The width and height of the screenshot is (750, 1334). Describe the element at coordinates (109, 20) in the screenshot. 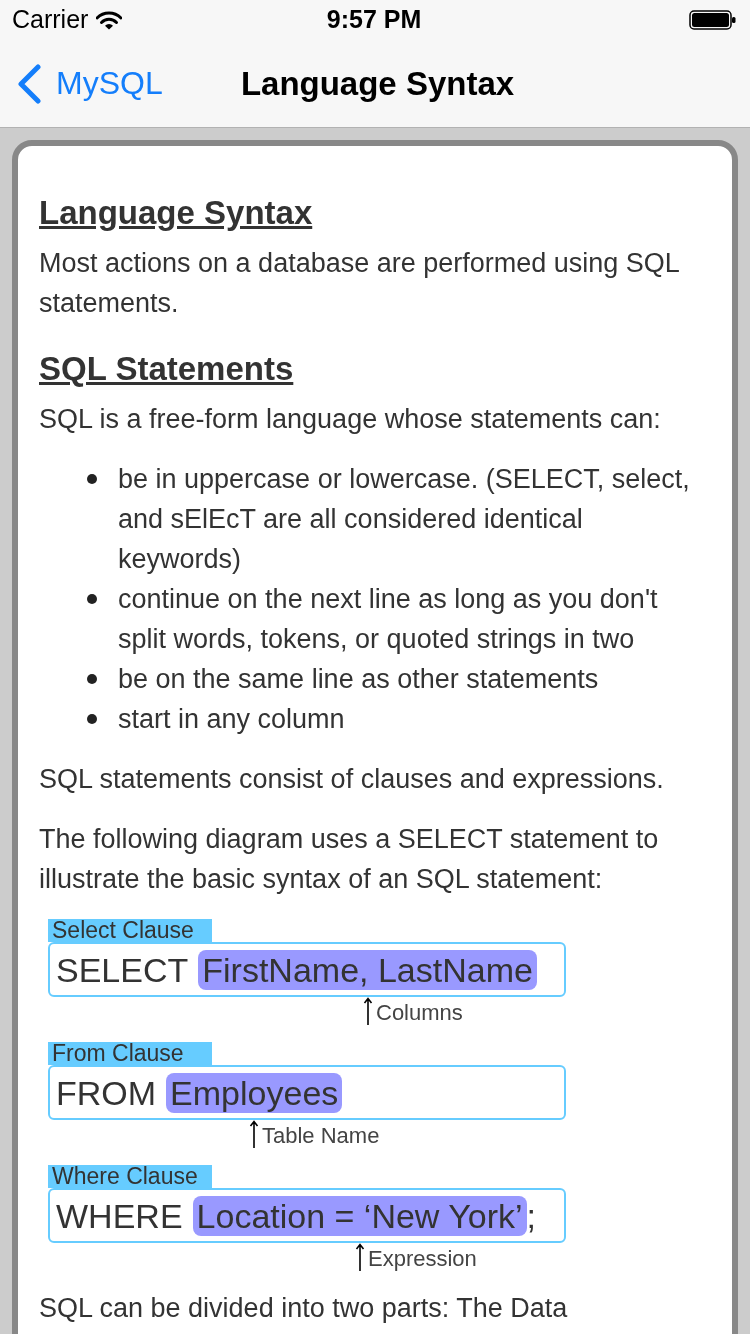

I see `wifi-icon` at that location.